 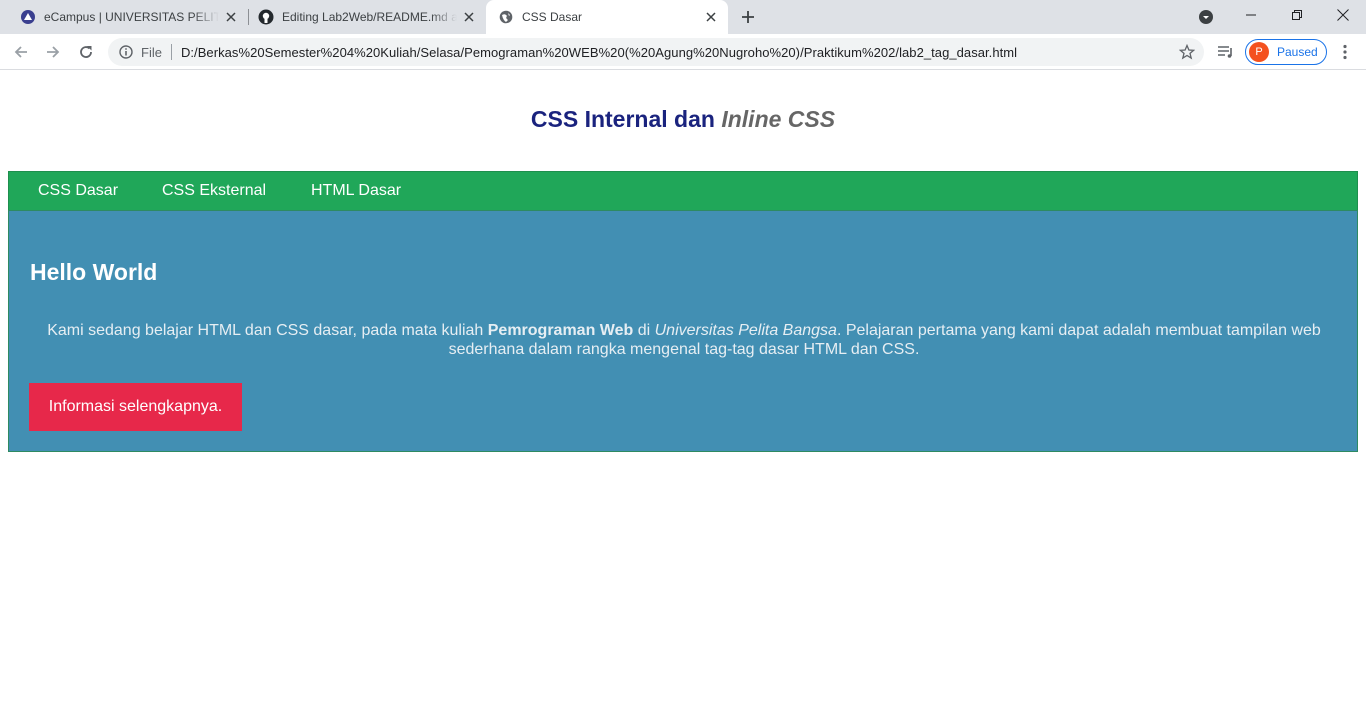 What do you see at coordinates (1259, 52) in the screenshot?
I see `avatar: P` at bounding box center [1259, 52].